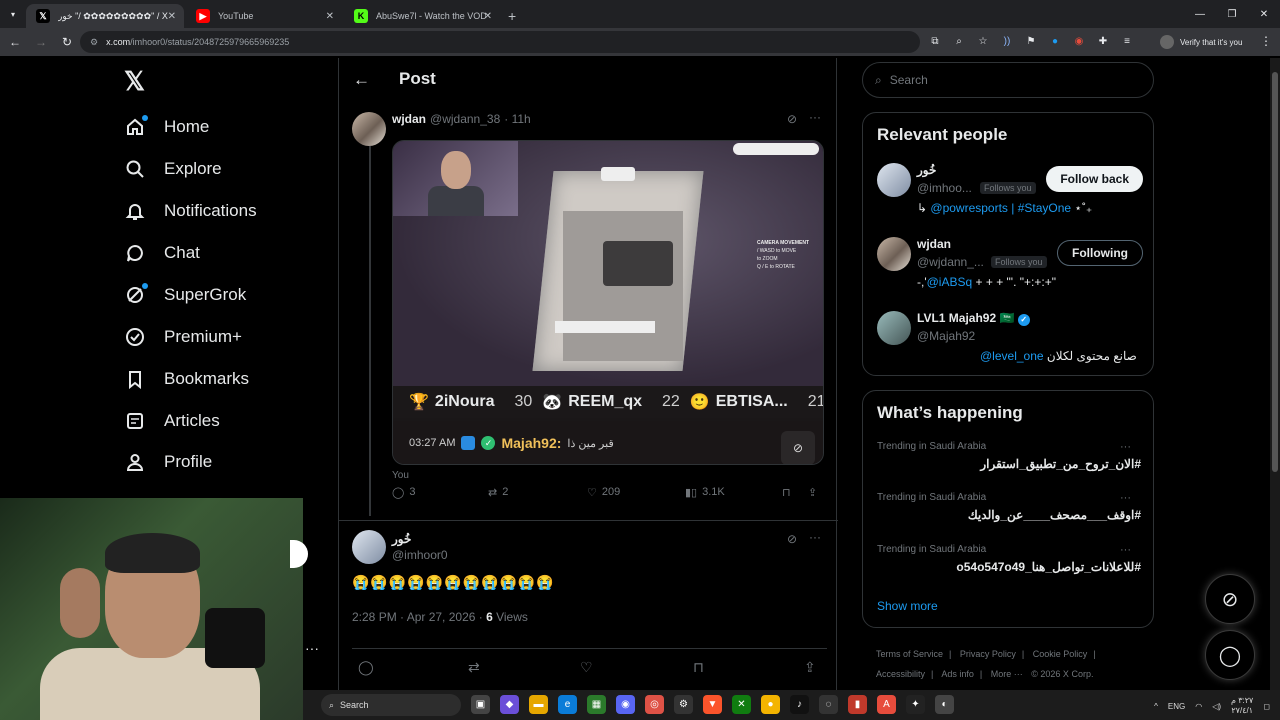  Describe the element at coordinates (1230, 655) in the screenshot. I see `chat-fab: ◯` at that location.